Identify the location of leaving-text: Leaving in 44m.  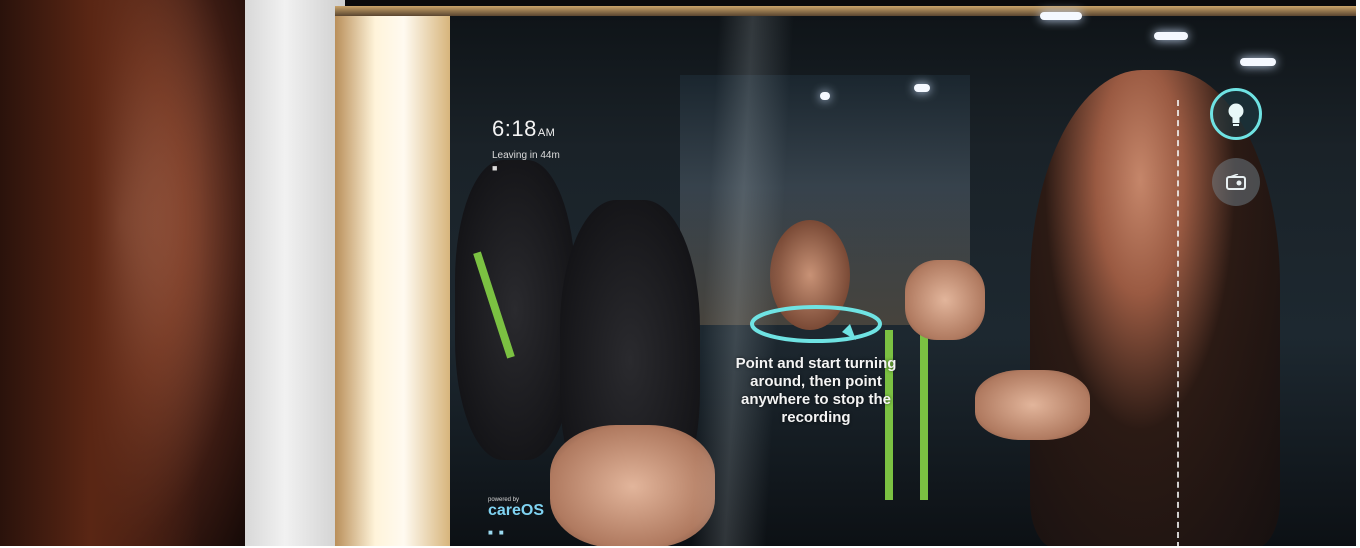
(526, 155).